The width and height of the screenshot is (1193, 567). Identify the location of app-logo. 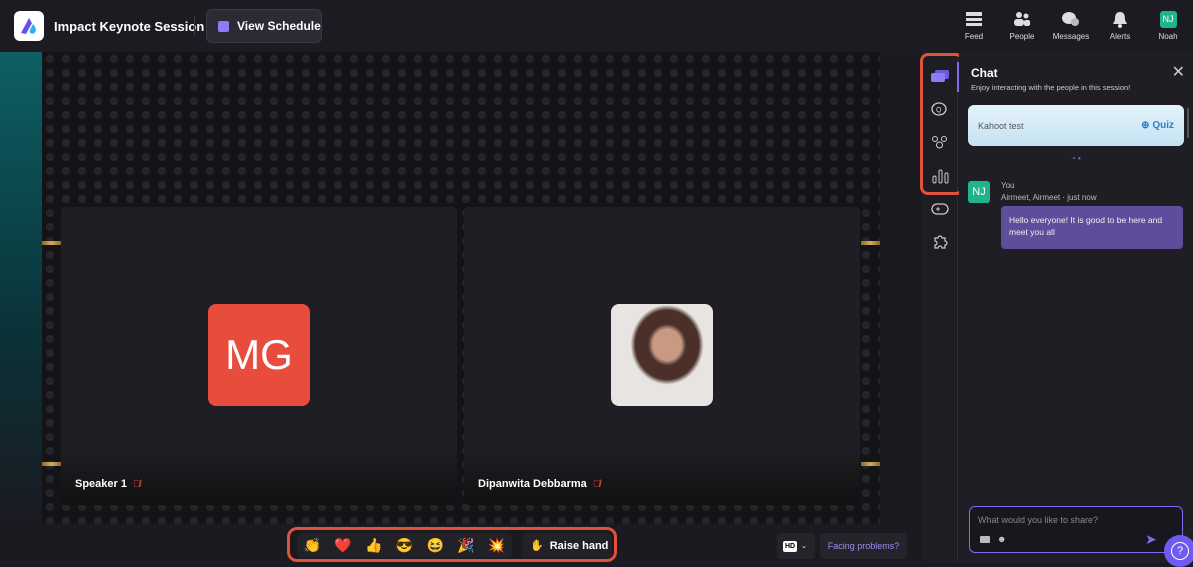
(29, 26).